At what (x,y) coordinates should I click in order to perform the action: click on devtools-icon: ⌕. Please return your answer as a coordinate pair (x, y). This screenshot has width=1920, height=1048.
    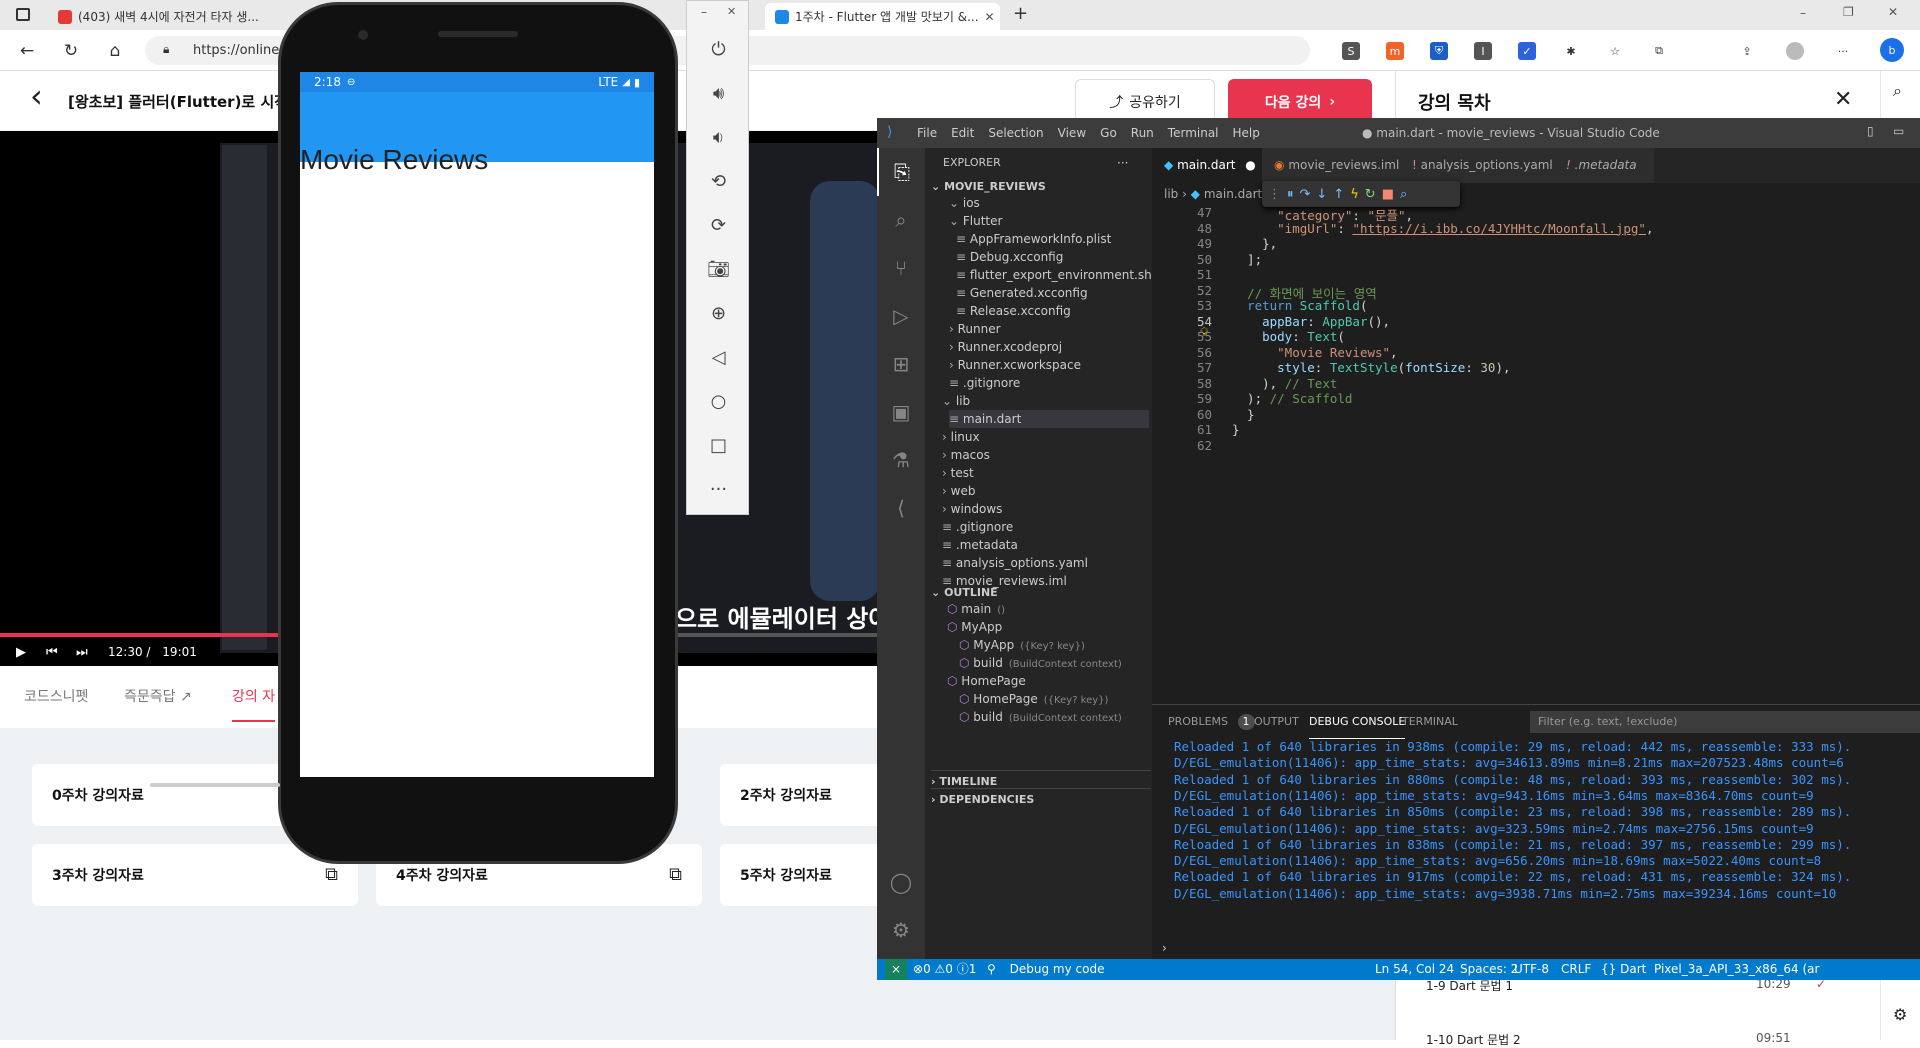
    Looking at the image, I should click on (1403, 194).